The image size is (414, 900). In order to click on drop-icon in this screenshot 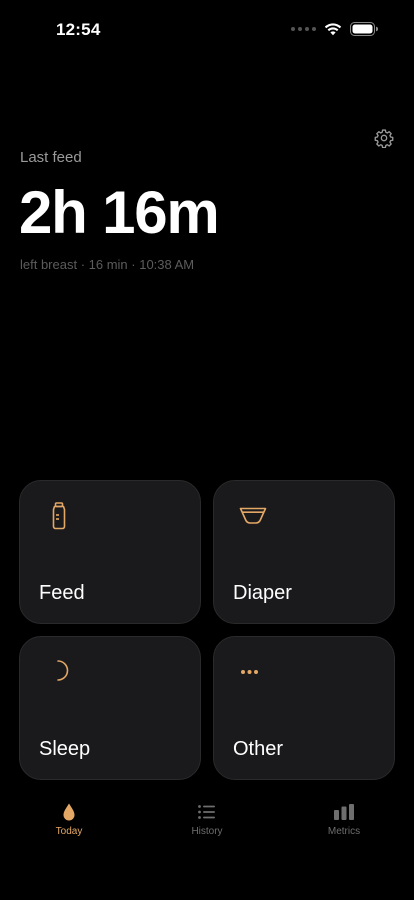, I will do `click(69, 812)`.